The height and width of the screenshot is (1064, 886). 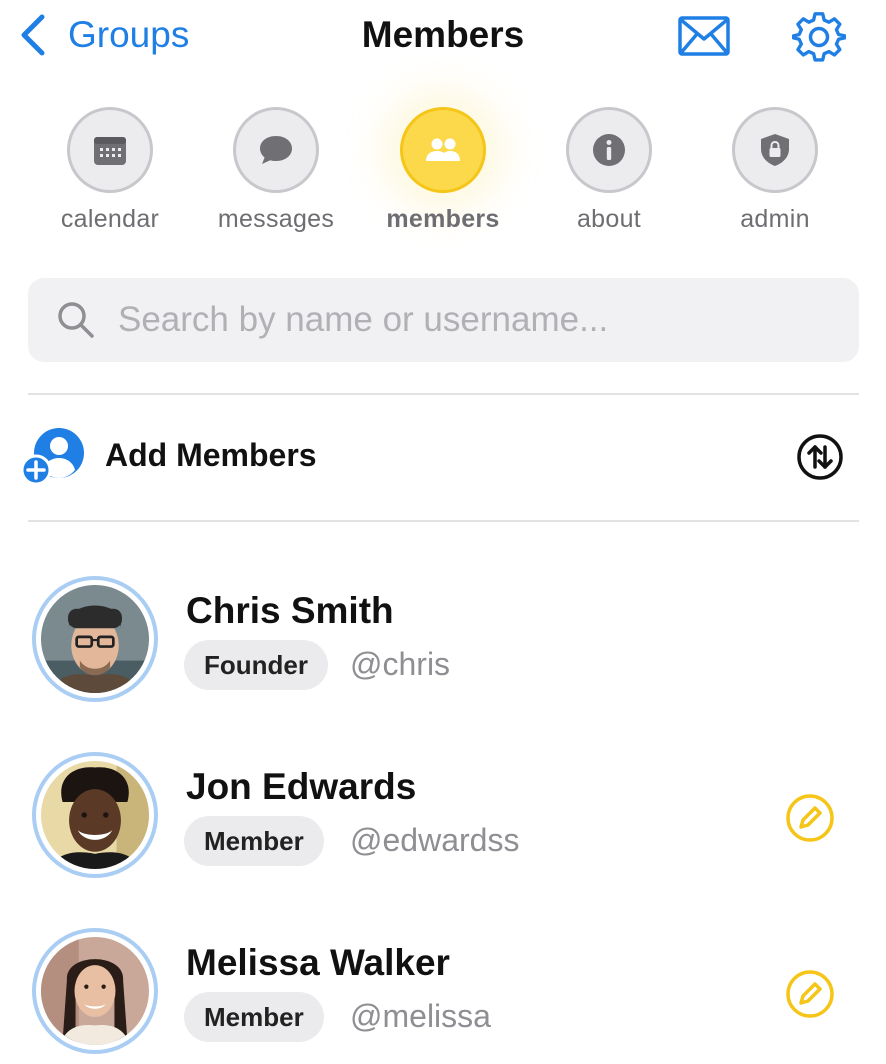 What do you see at coordinates (318, 962) in the screenshot?
I see `member-name: Melissa Walker` at bounding box center [318, 962].